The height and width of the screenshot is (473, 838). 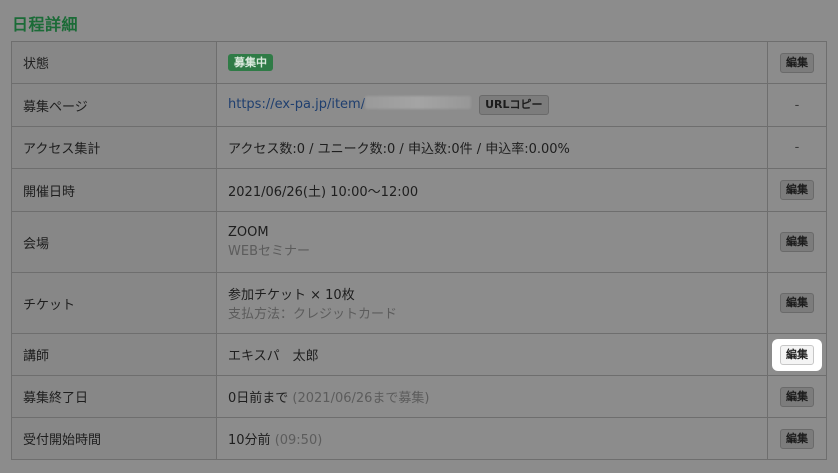 I want to click on edit-reception-start-button: 編集, so click(x=797, y=438).